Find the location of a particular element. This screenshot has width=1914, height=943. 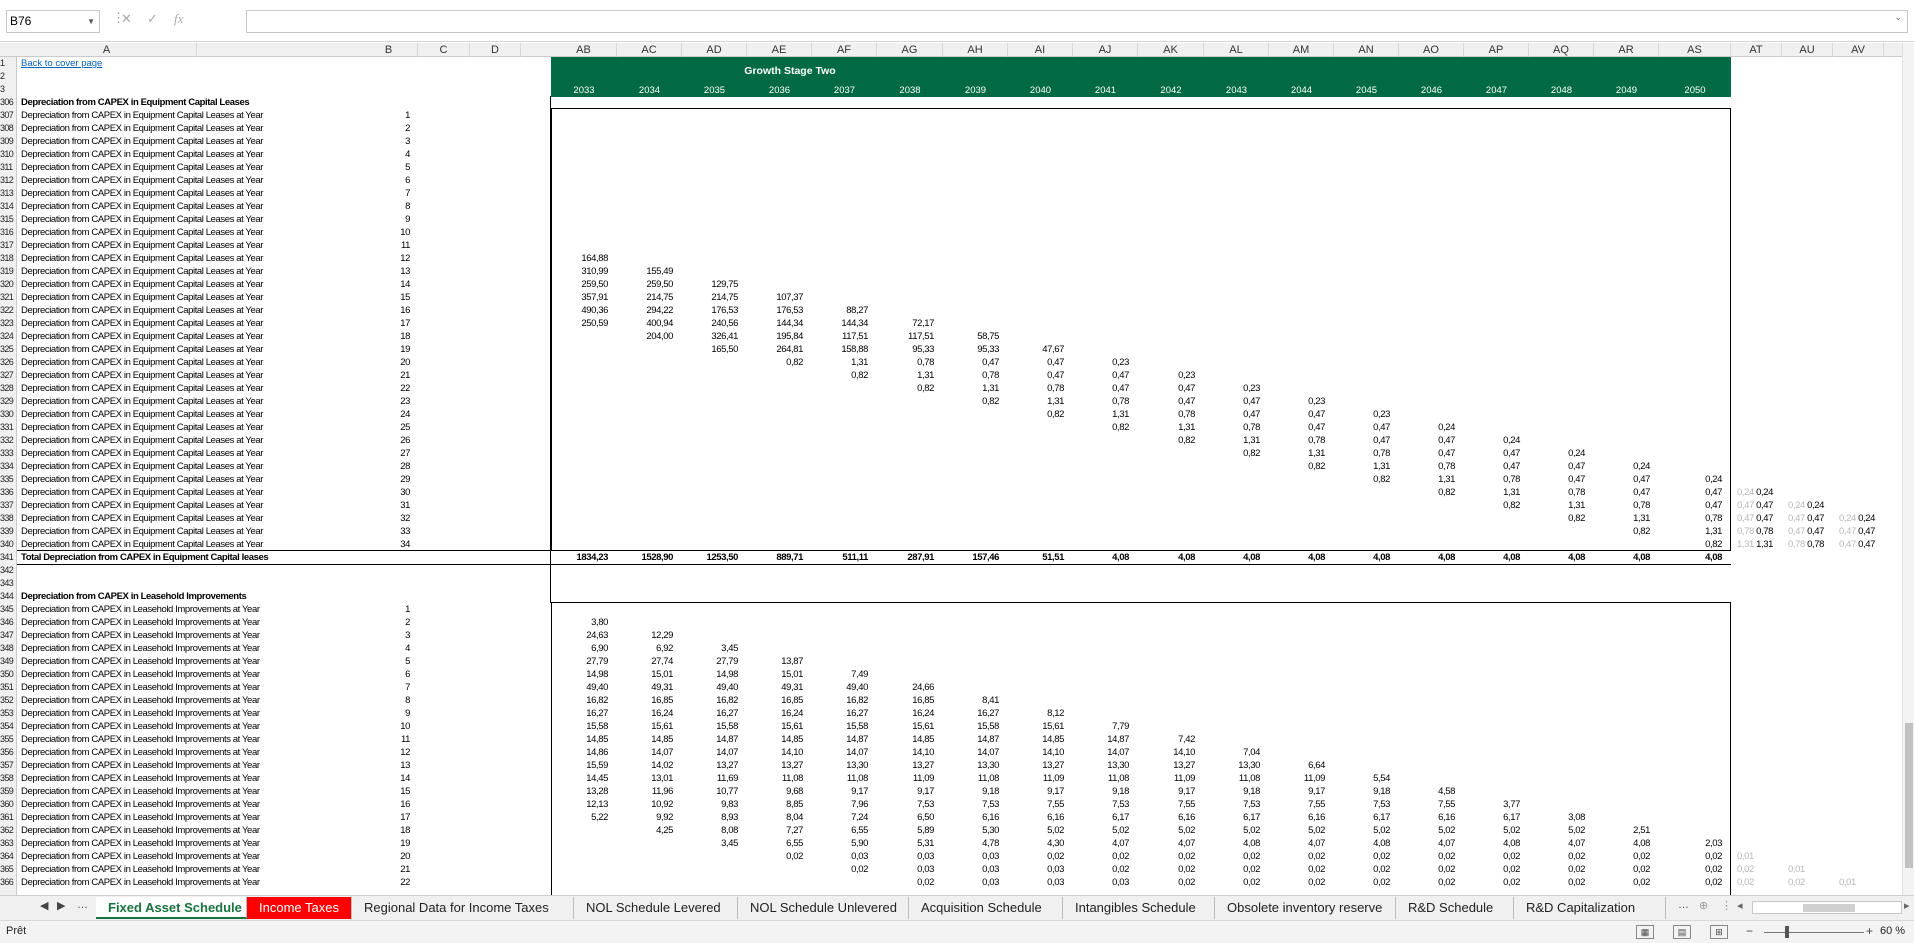

column-header: AD is located at coordinates (714, 50).